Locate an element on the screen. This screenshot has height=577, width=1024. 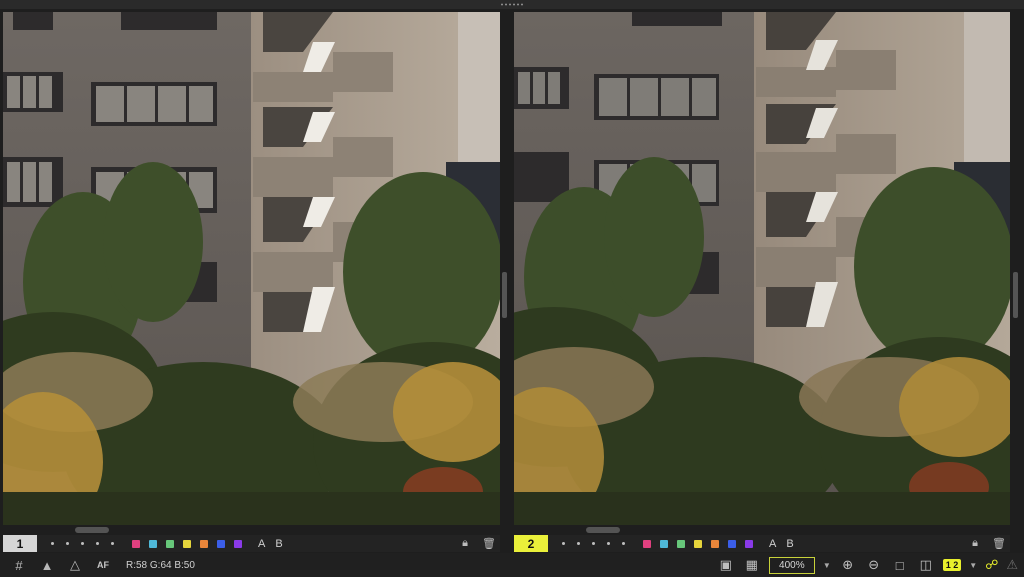
viewer-index-1: 1 is located at coordinates (20, 543).